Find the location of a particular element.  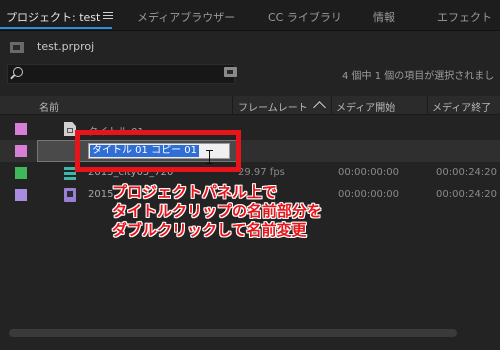

project-file-name: test.prproj is located at coordinates (66, 46).